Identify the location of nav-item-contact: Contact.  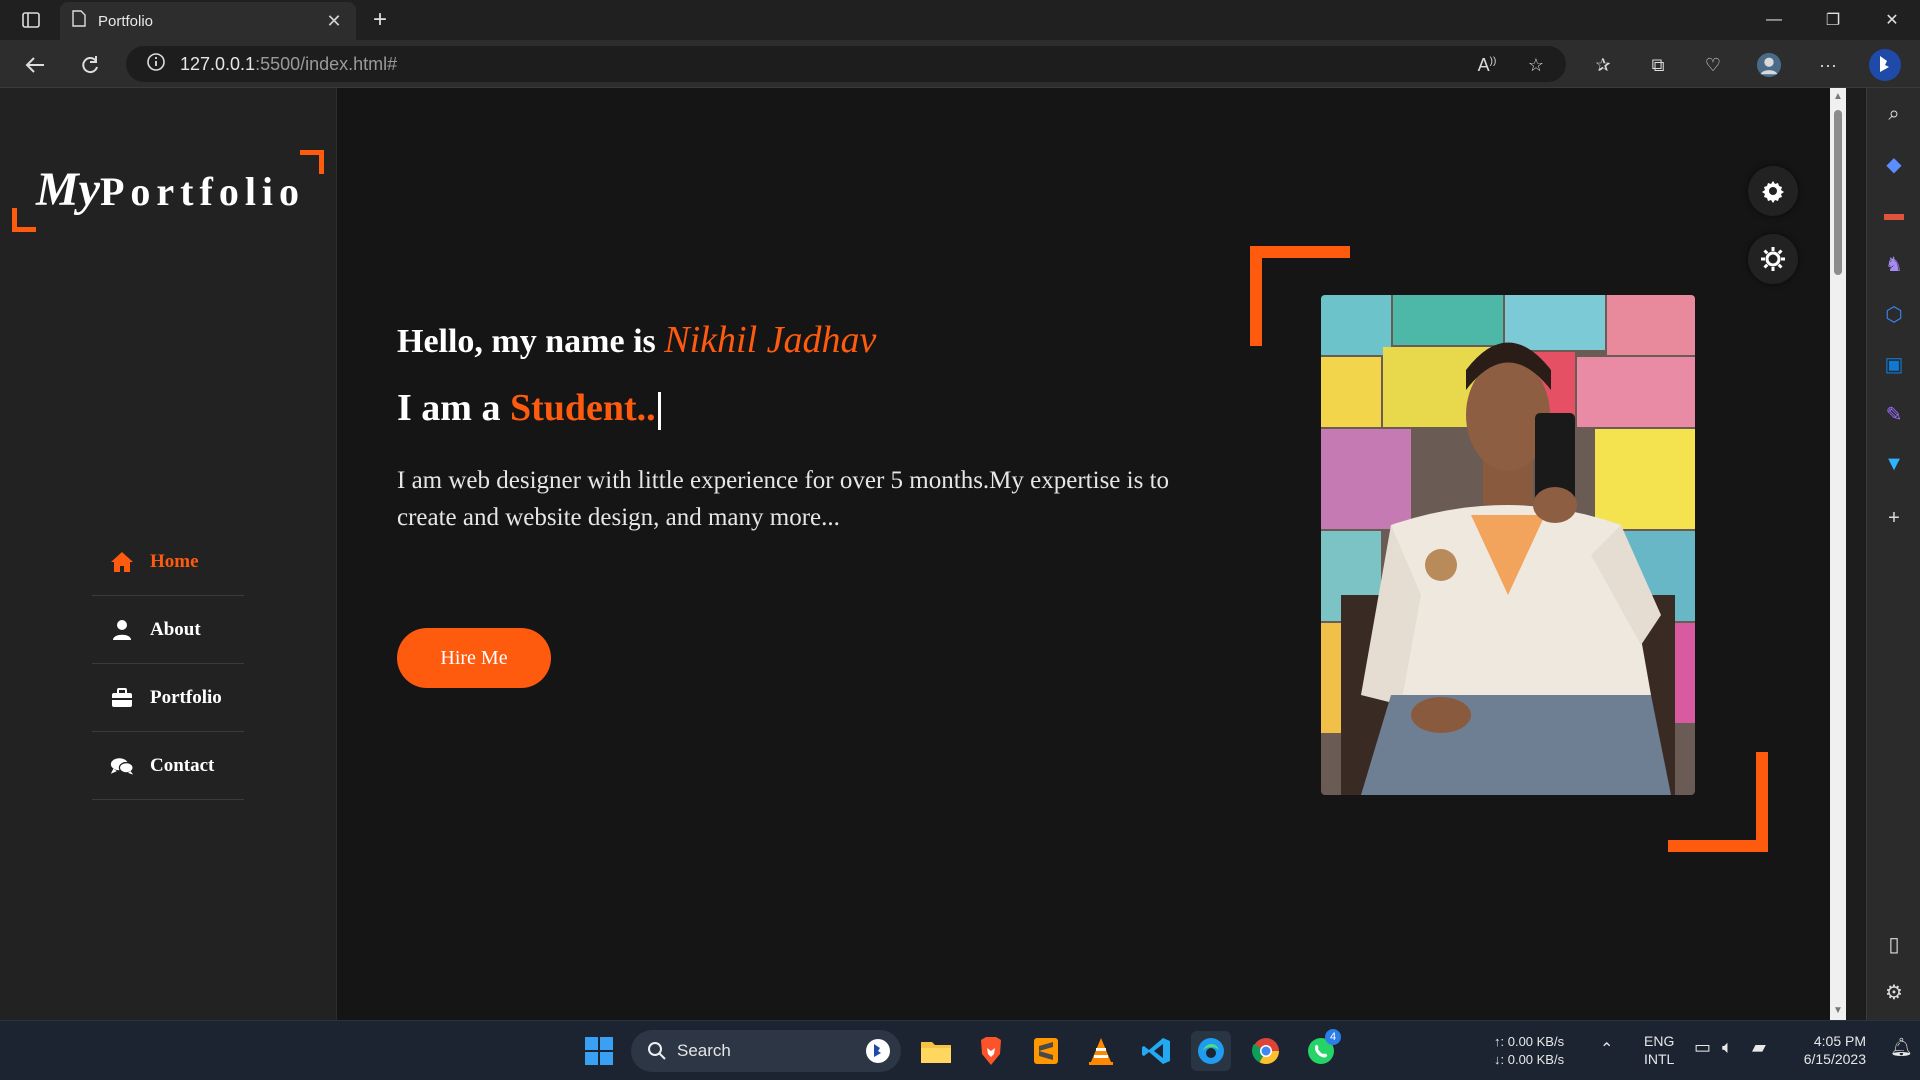
(168, 766).